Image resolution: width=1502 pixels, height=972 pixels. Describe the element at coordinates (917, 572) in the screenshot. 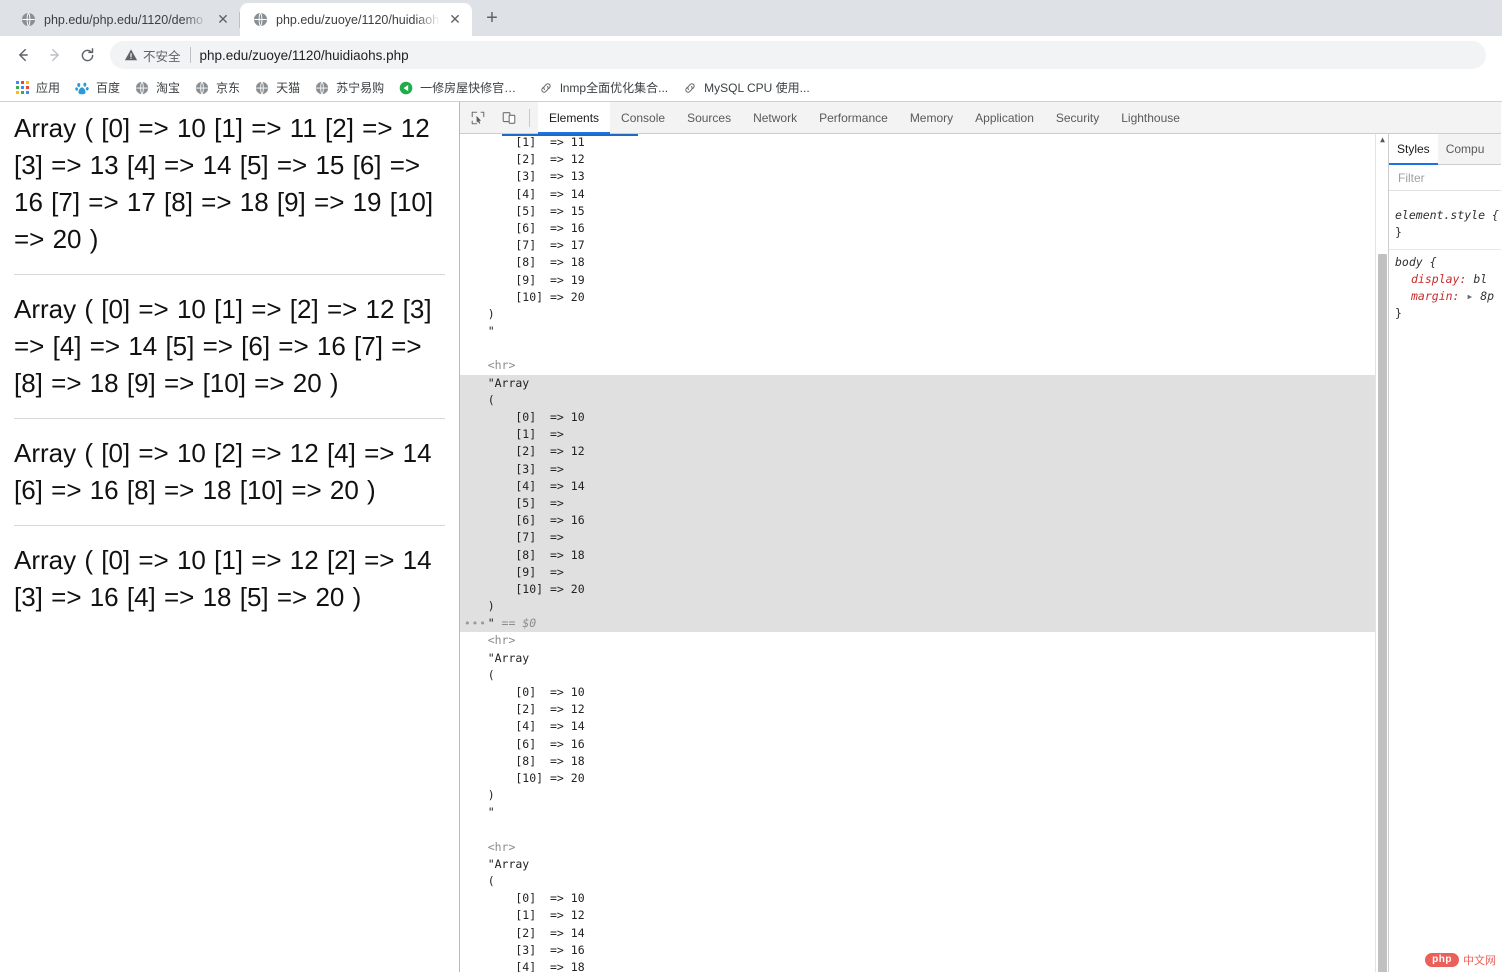

I see `dom-tree-line: [9] =>` at that location.